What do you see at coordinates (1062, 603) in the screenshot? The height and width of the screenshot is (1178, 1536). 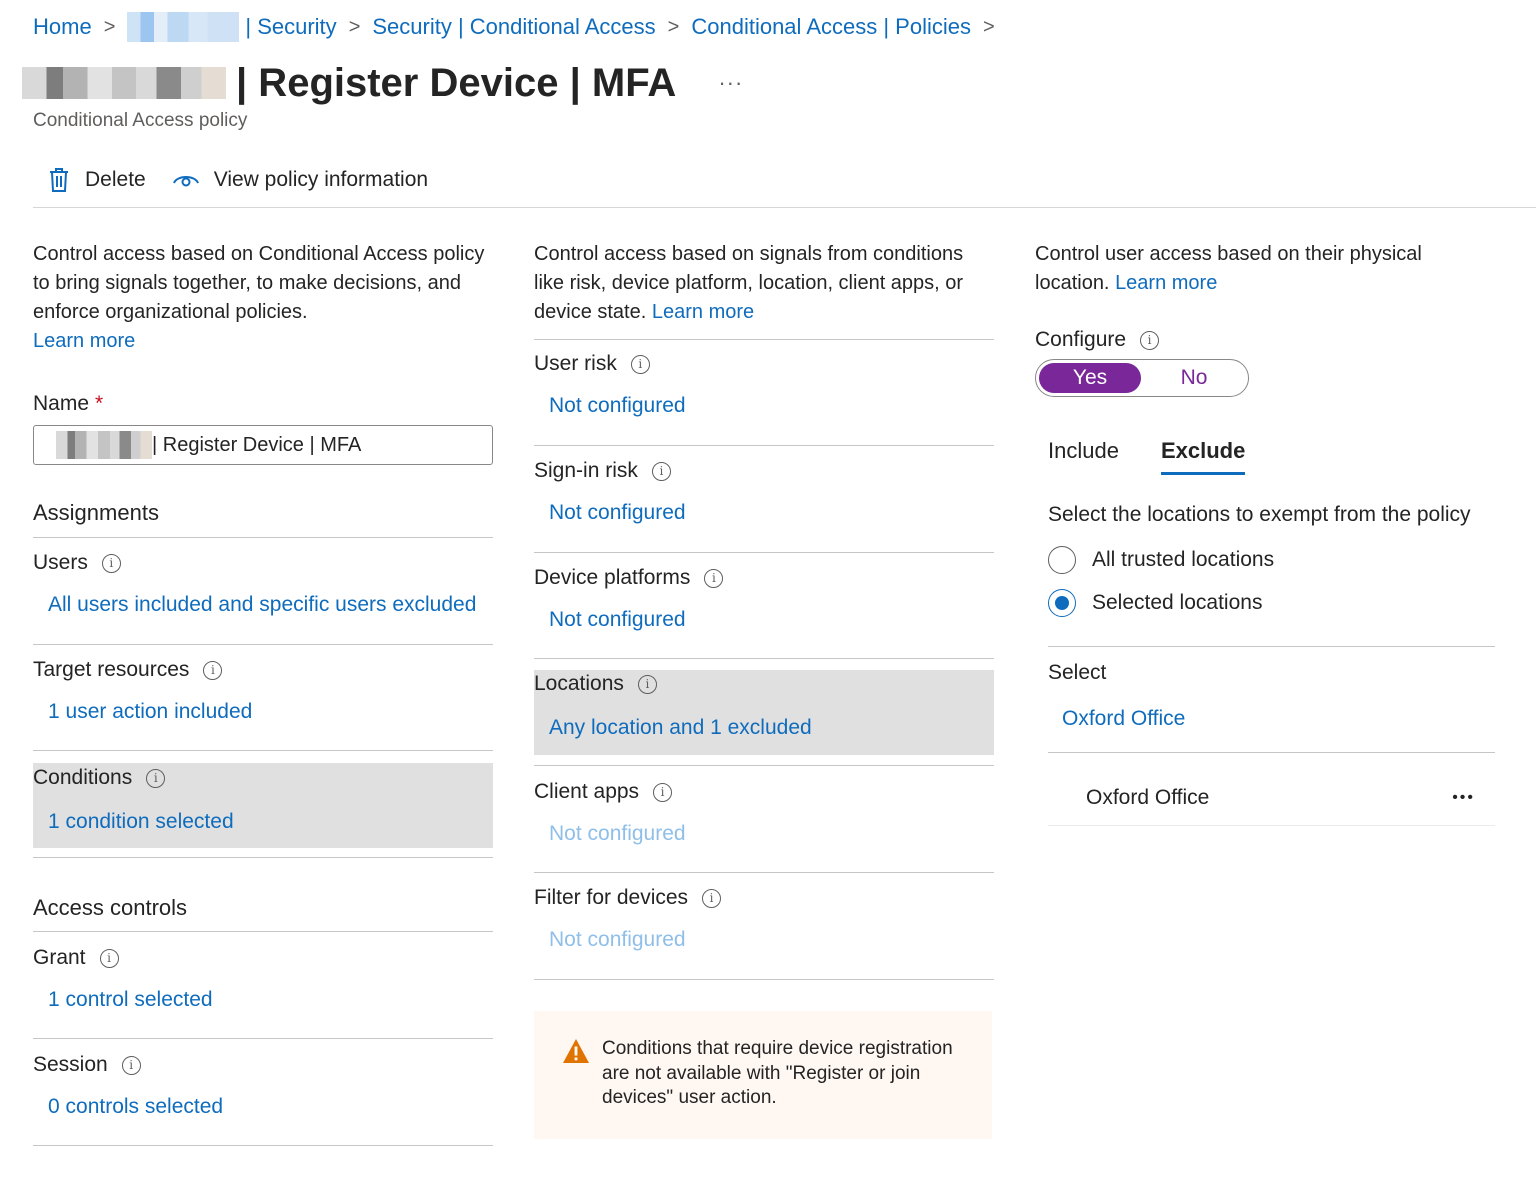 I see `radio-button-checked` at bounding box center [1062, 603].